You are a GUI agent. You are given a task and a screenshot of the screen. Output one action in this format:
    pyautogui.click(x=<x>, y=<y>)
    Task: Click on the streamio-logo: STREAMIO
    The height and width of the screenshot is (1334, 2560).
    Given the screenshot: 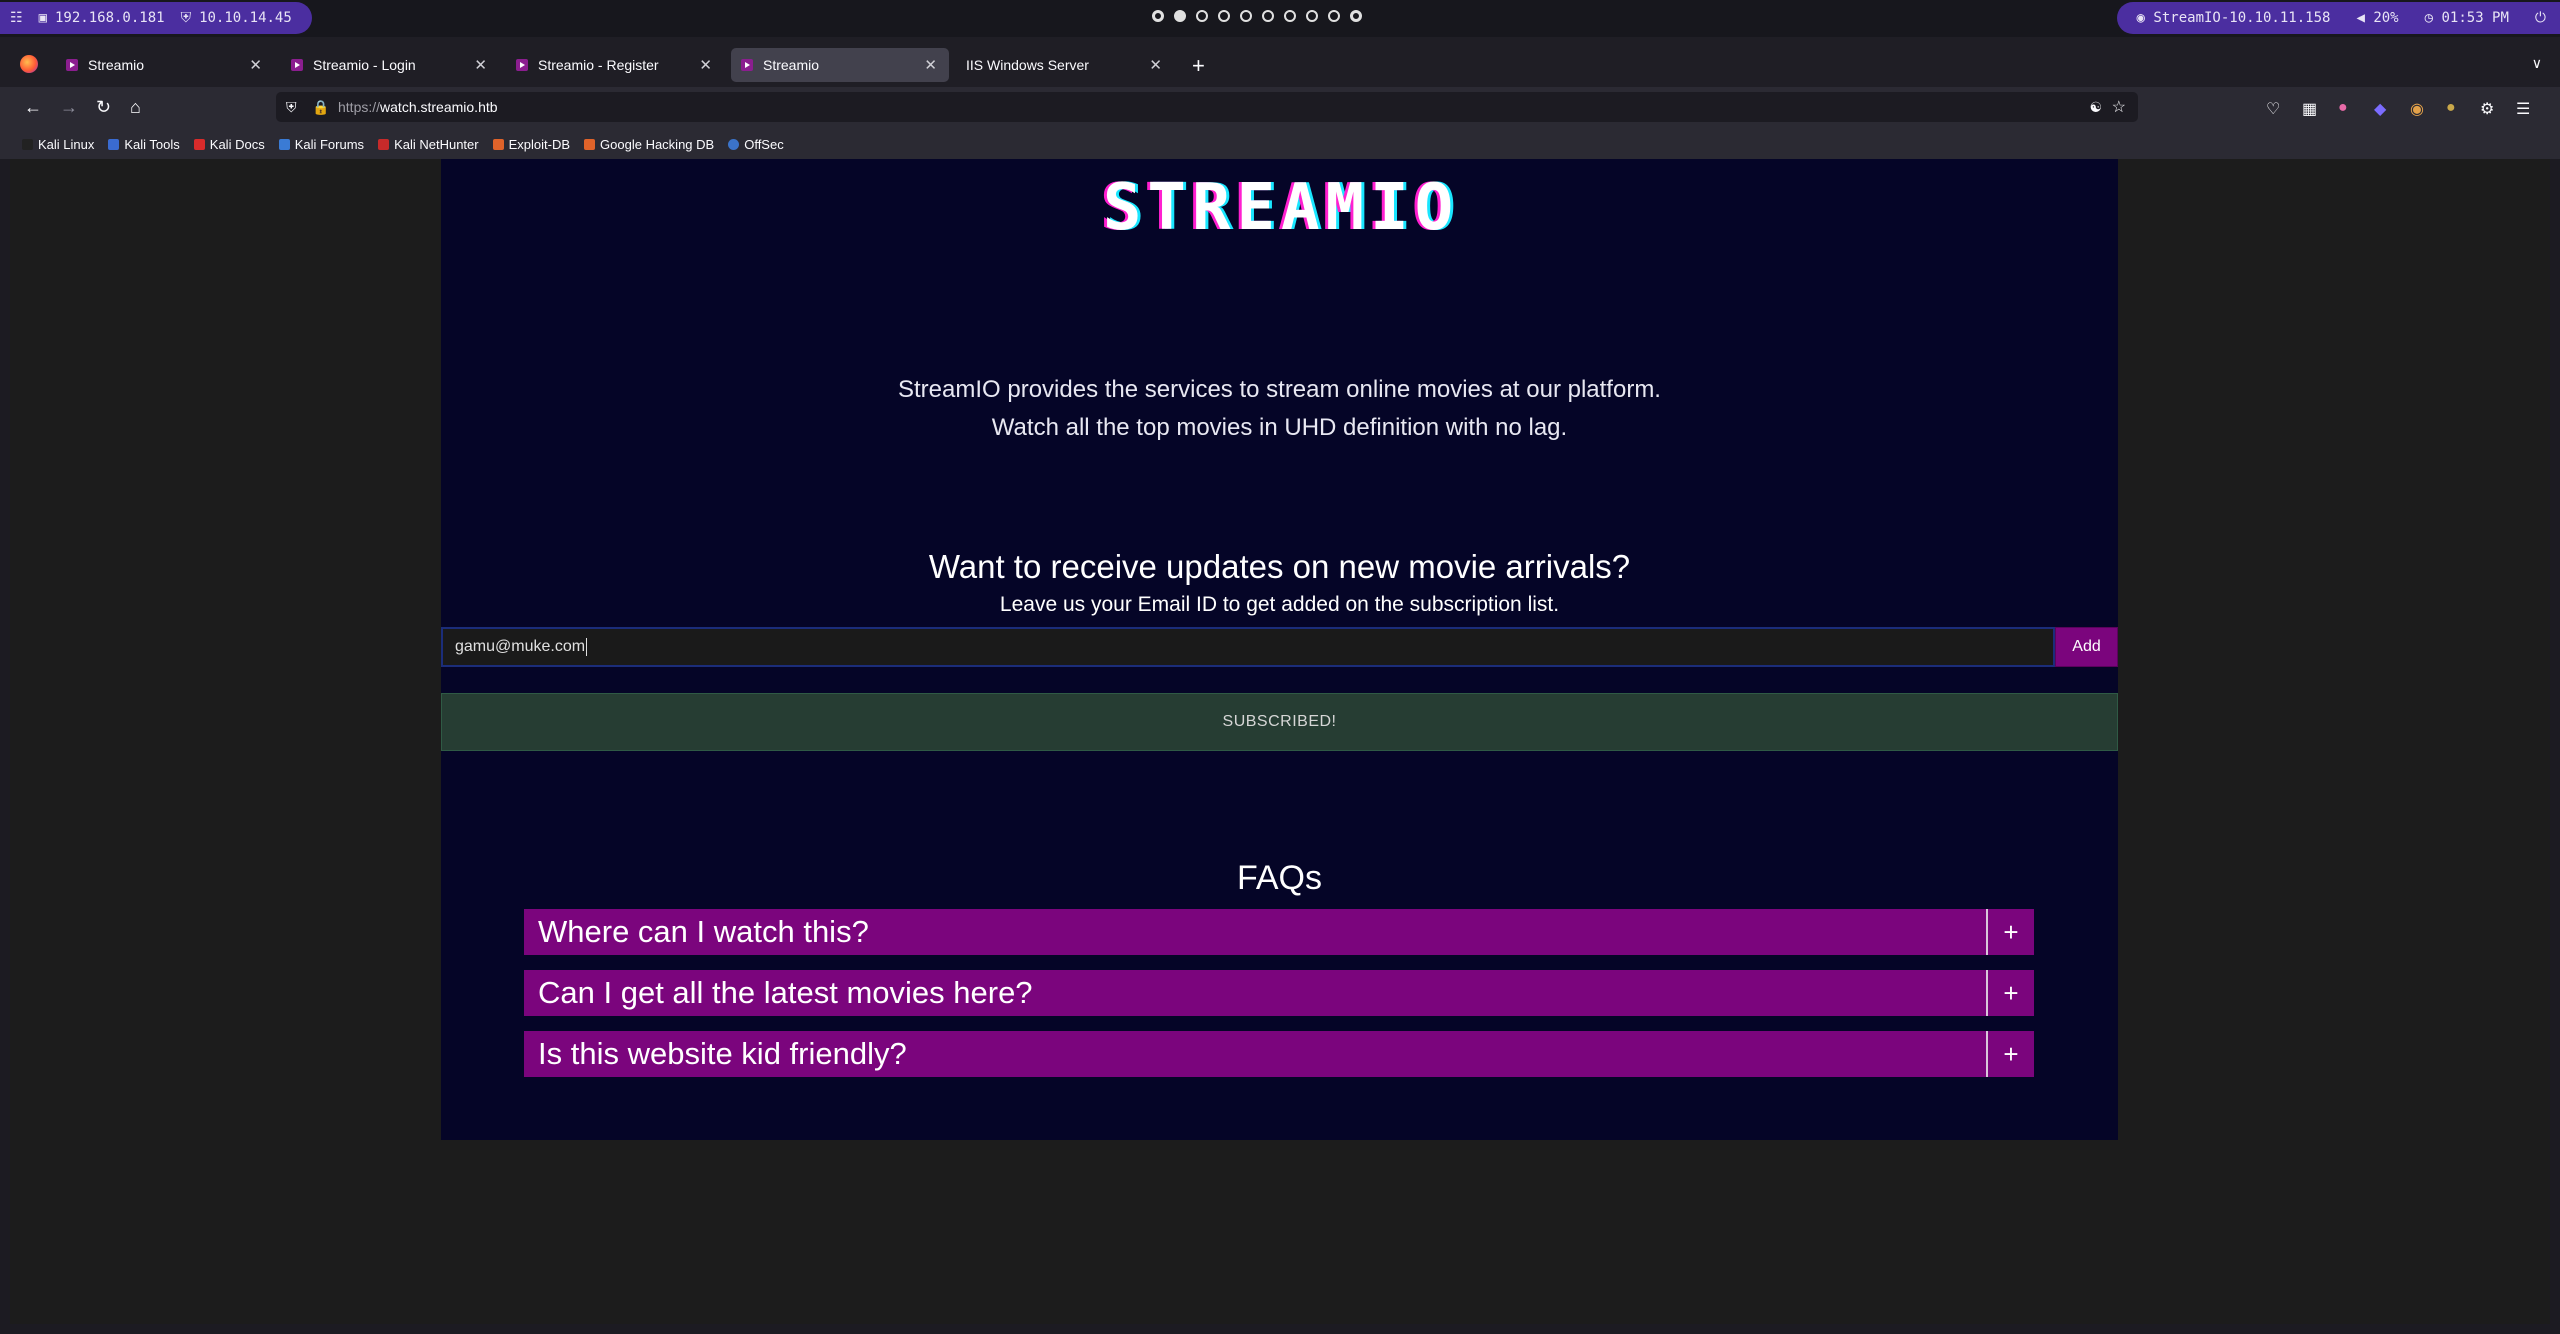 What is the action you would take?
    pyautogui.click(x=1281, y=208)
    